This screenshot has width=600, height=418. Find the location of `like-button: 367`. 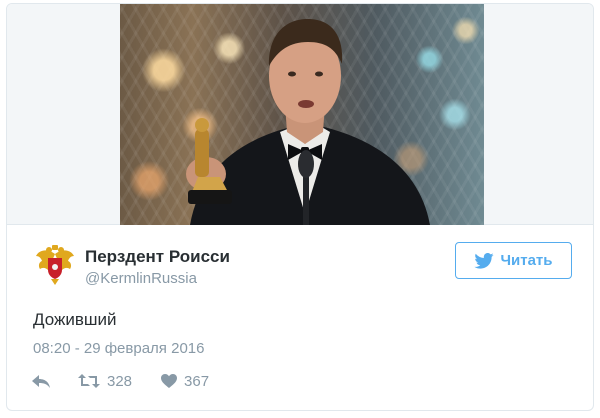

like-button: 367 is located at coordinates (184, 381).